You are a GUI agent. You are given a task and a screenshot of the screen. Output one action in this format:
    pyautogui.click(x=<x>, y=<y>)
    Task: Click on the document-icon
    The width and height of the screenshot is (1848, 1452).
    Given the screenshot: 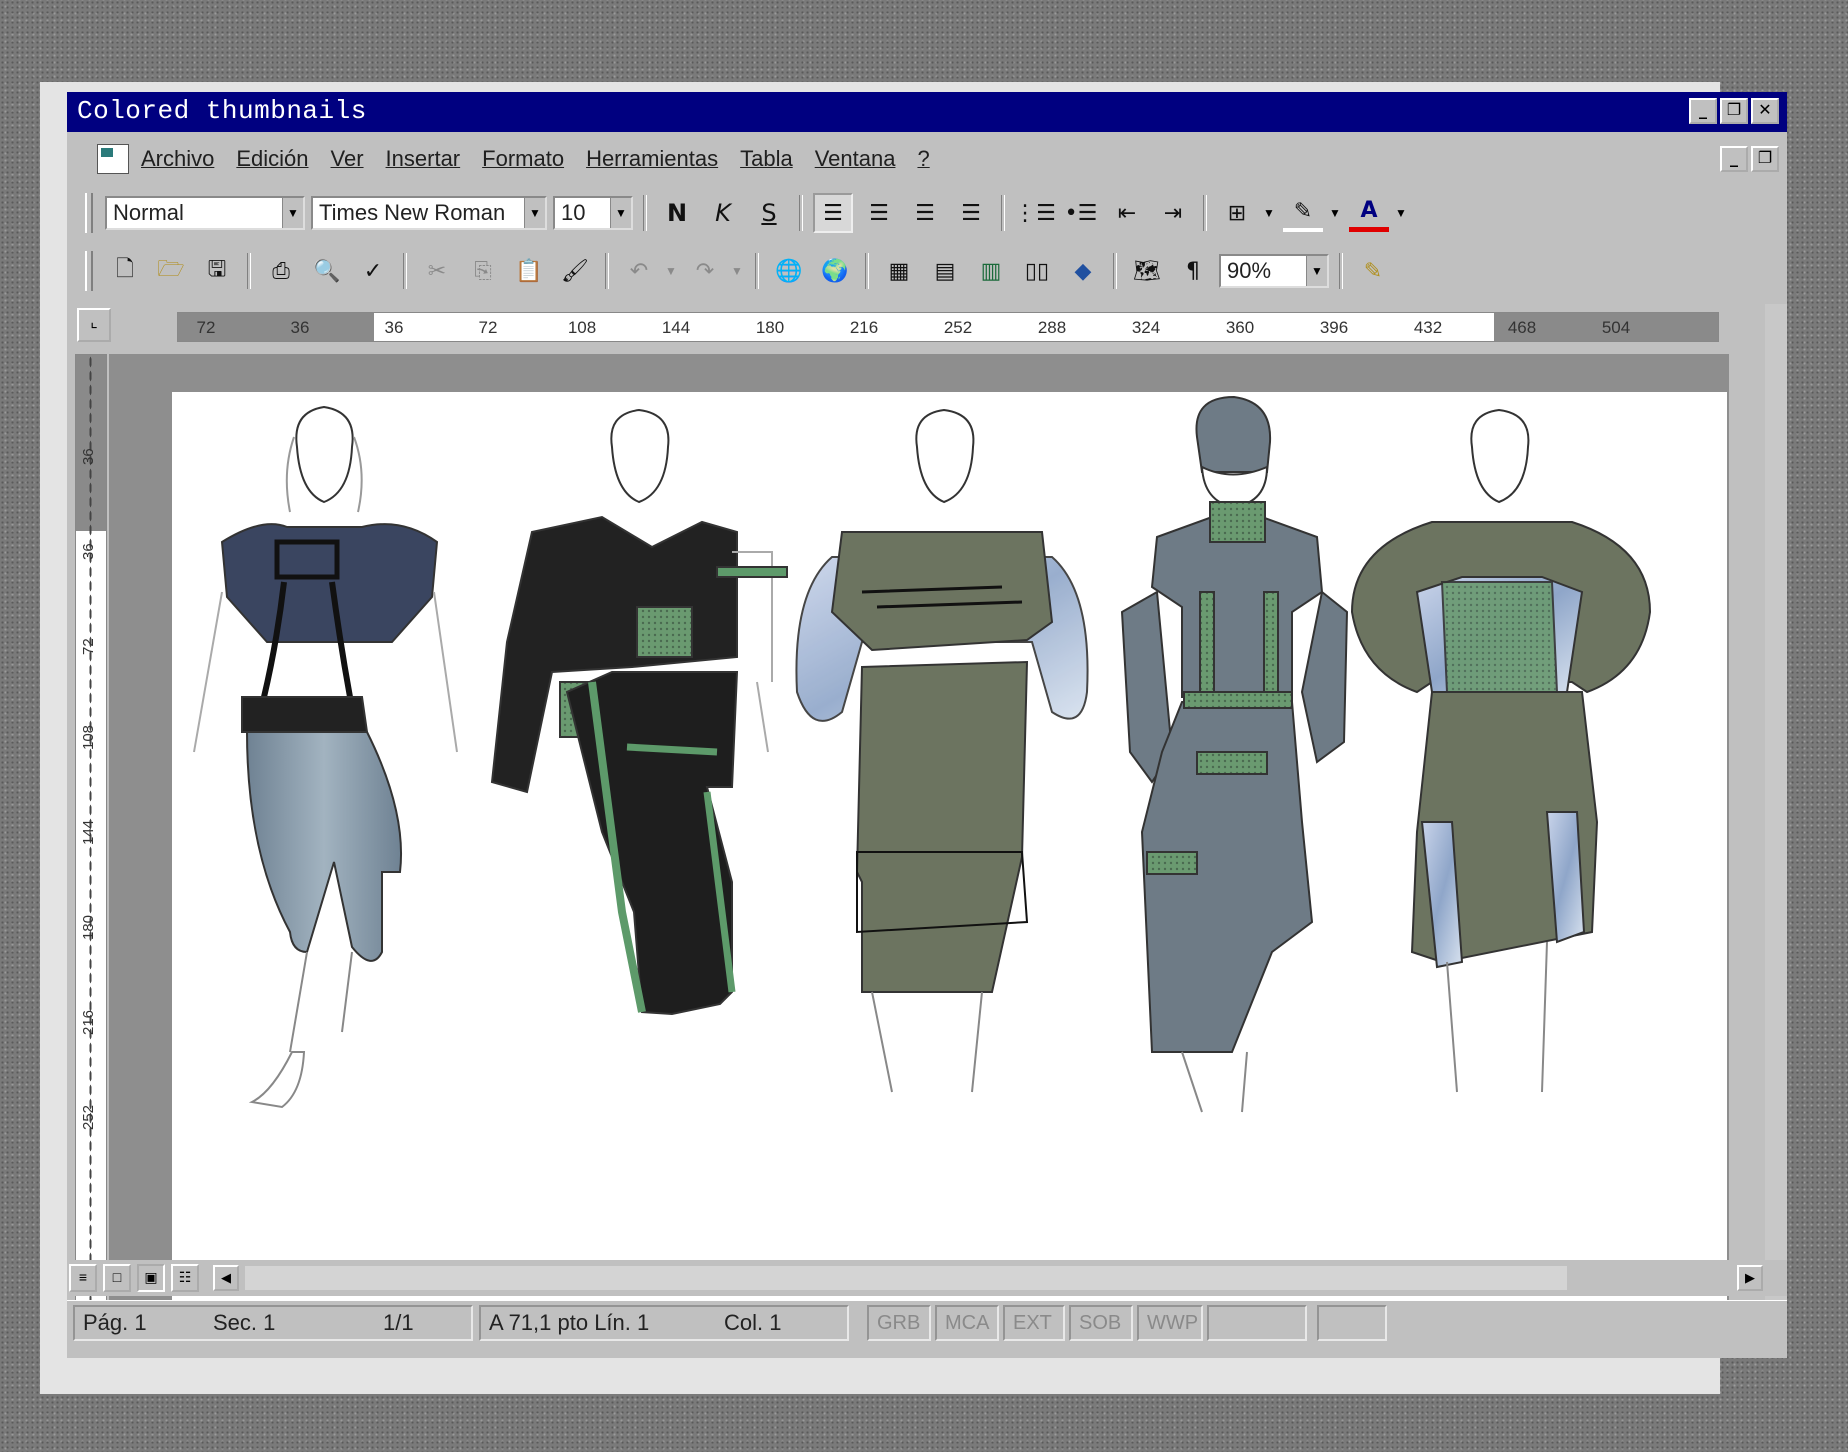 What is the action you would take?
    pyautogui.click(x=113, y=159)
    